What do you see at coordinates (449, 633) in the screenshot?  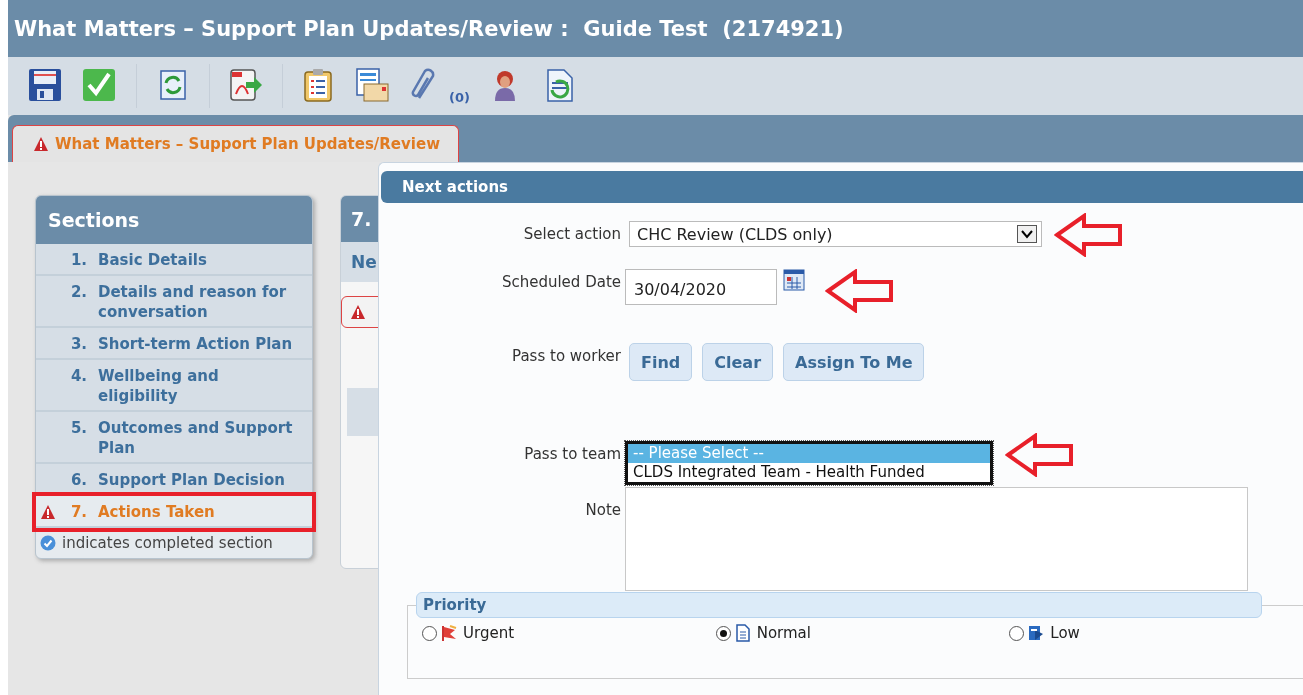 I see `flag-icon` at bounding box center [449, 633].